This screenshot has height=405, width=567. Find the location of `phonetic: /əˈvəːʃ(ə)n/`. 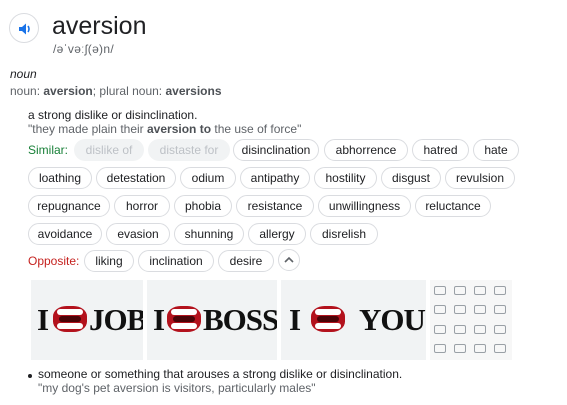

phonetic: /əˈvəːʃ(ə)n/ is located at coordinates (83, 49).